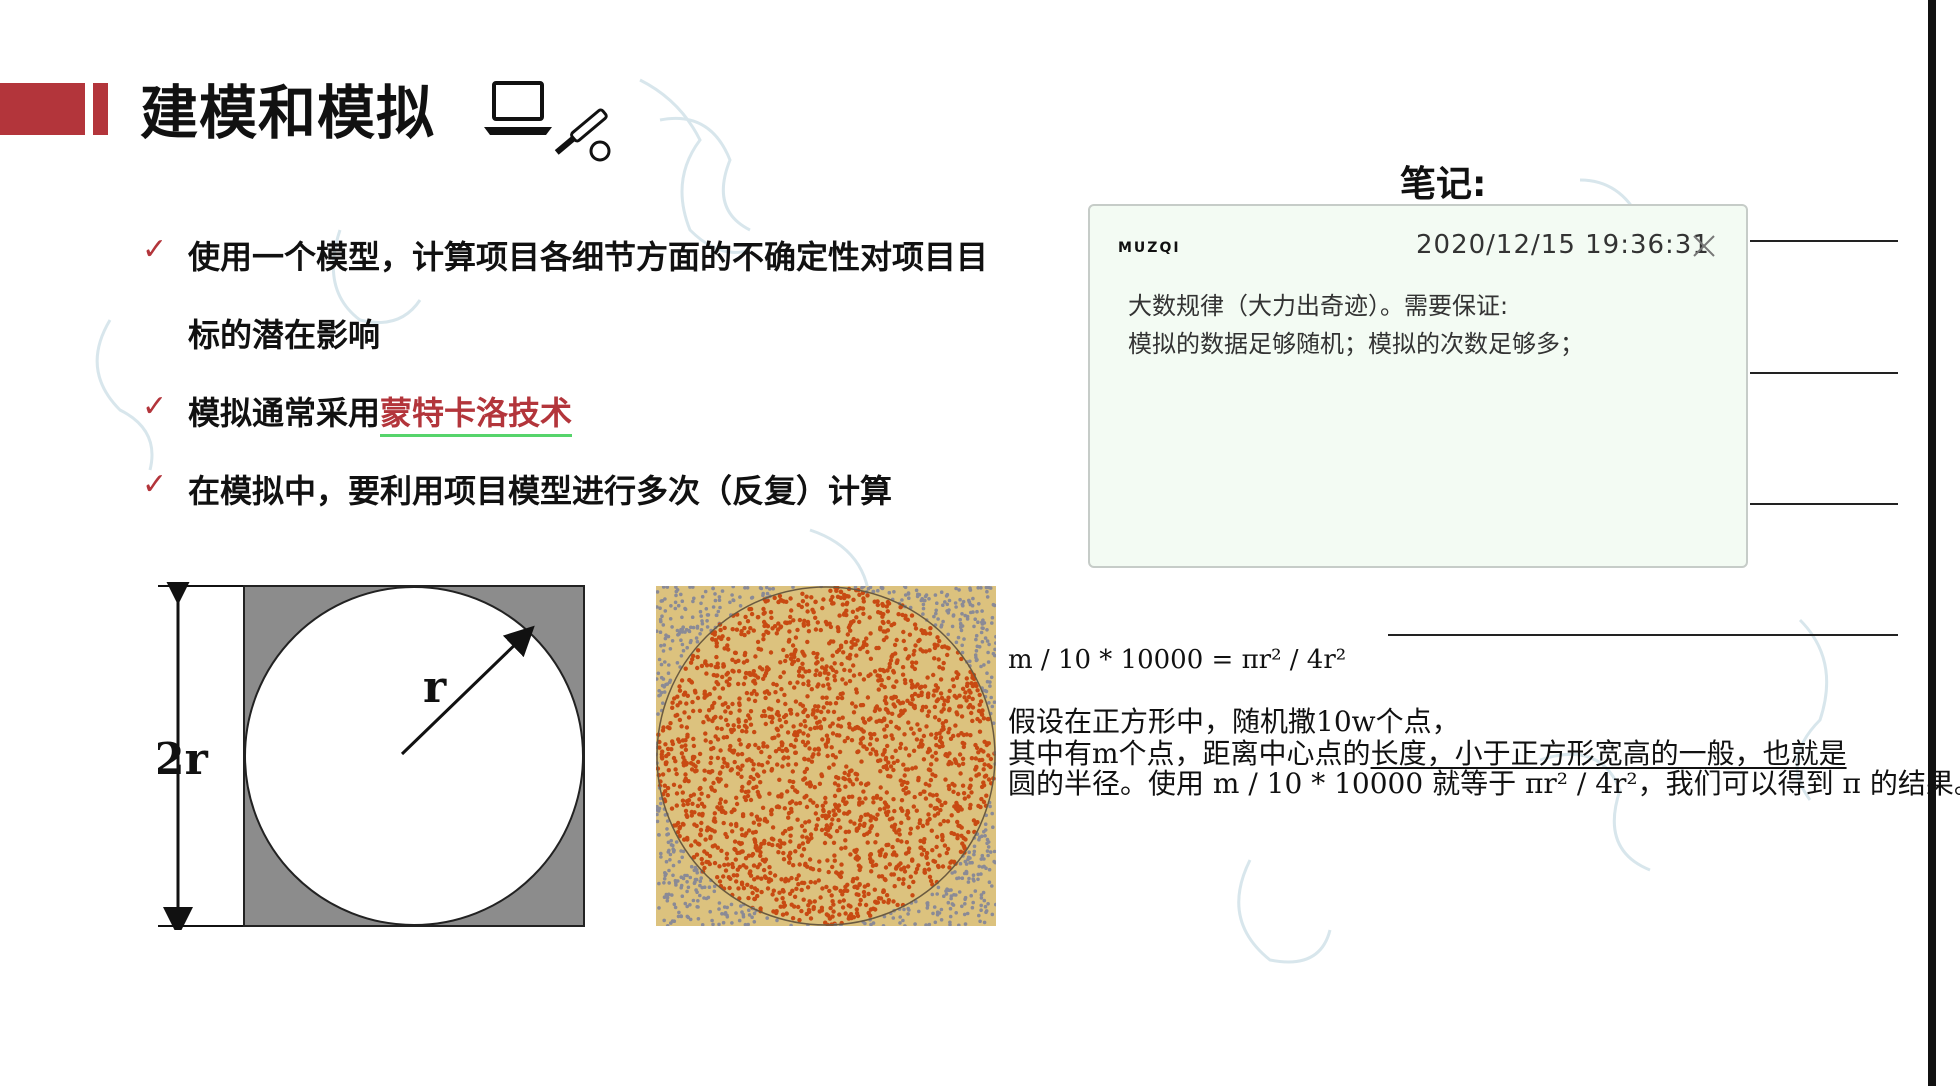  I want to click on close-icon, so click(1704, 246).